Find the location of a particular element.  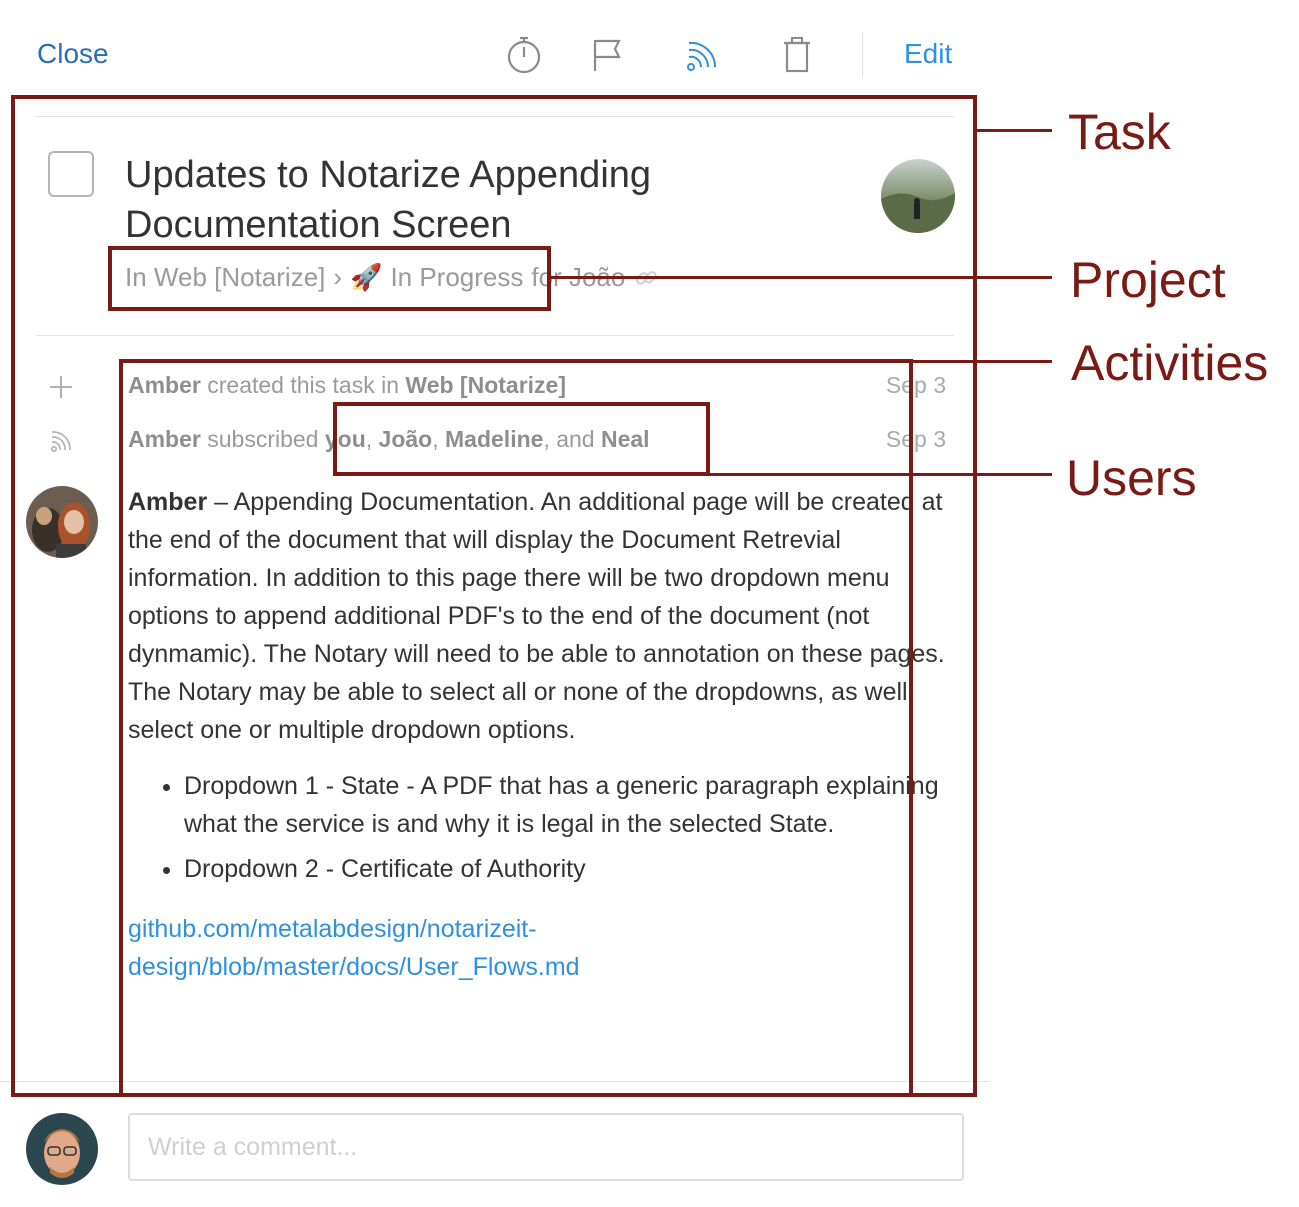

separator: , and is located at coordinates (572, 439).